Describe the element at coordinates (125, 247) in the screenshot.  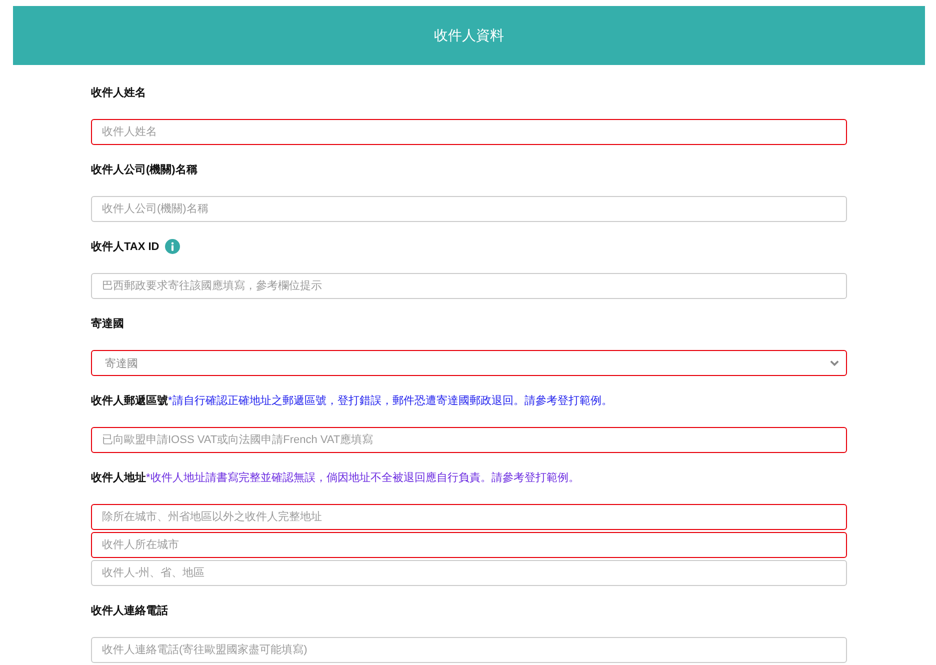
I see `field-label: 收件人TAX ID` at that location.